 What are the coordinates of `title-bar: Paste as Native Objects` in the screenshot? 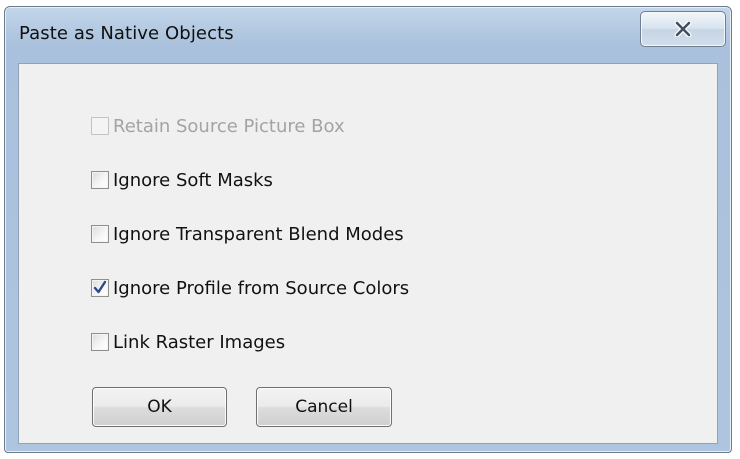 It's located at (368, 35).